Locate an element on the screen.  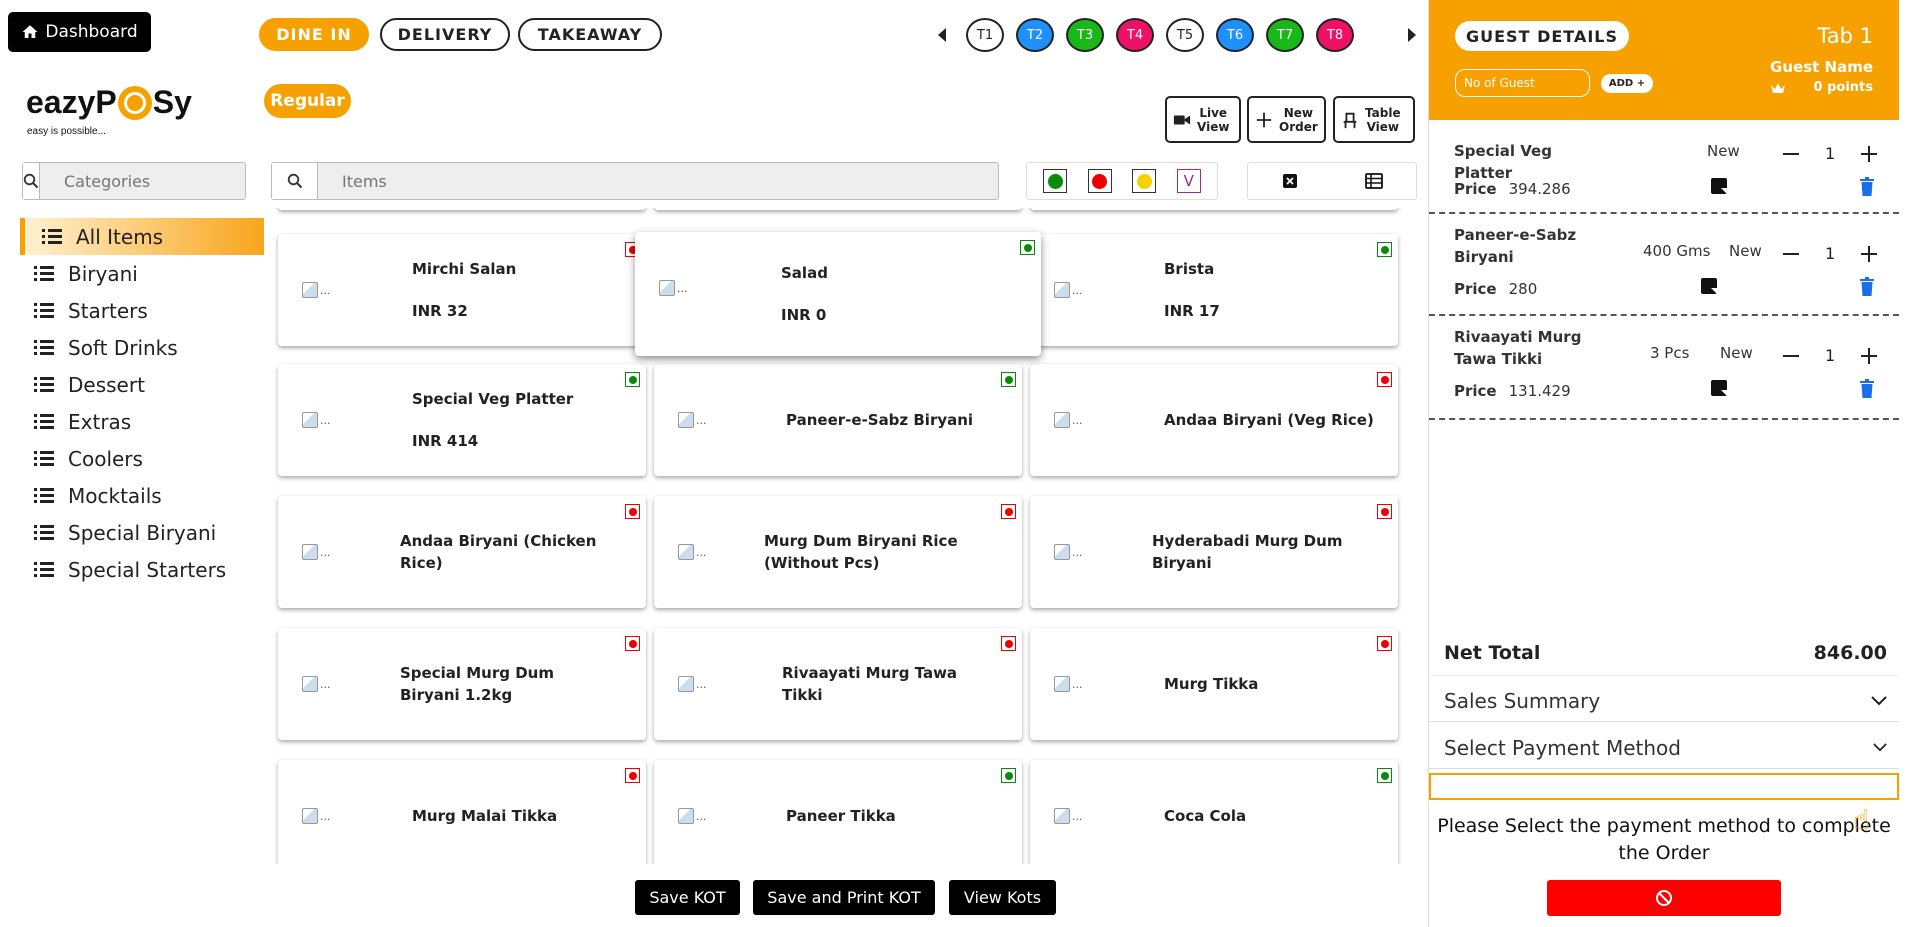
view-kots-button: View Kots is located at coordinates (1002, 897).